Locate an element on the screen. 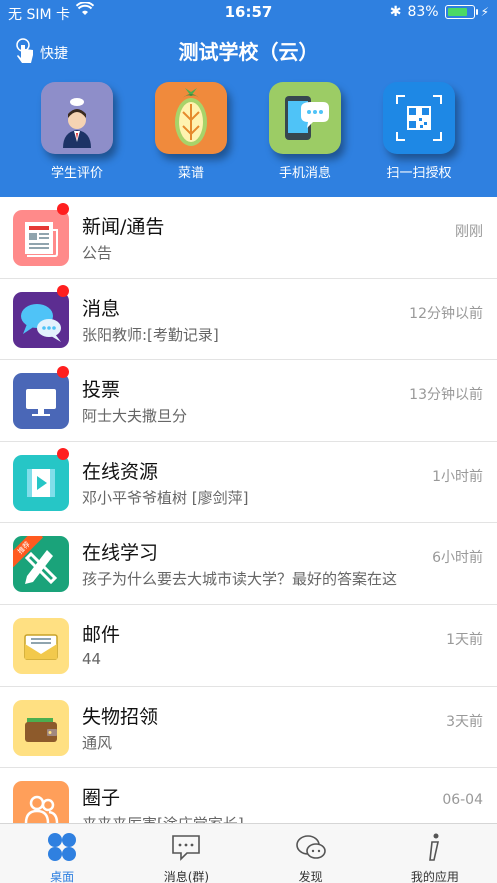 The width and height of the screenshot is (497, 883). video-resource-icon is located at coordinates (41, 482).